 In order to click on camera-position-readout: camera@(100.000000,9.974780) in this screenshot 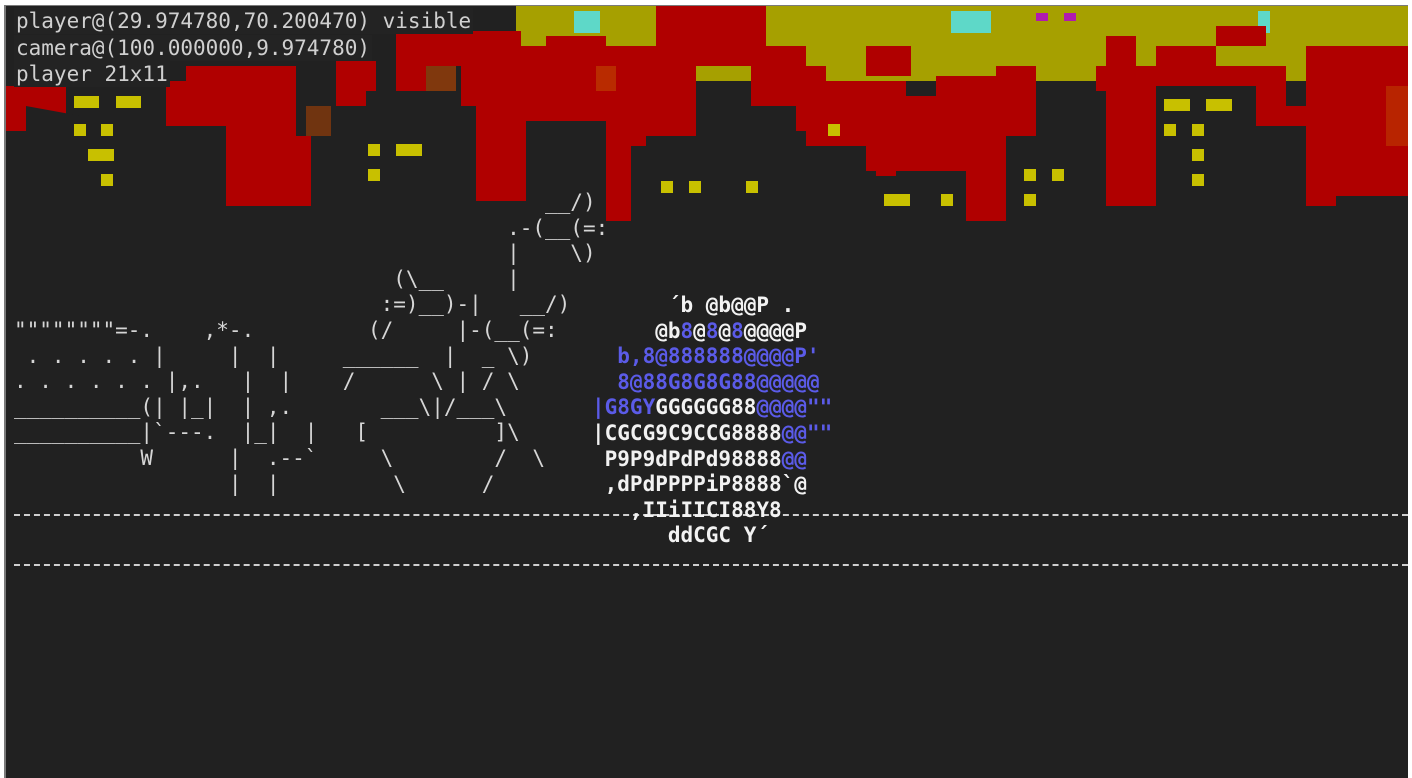, I will do `click(193, 48)`.